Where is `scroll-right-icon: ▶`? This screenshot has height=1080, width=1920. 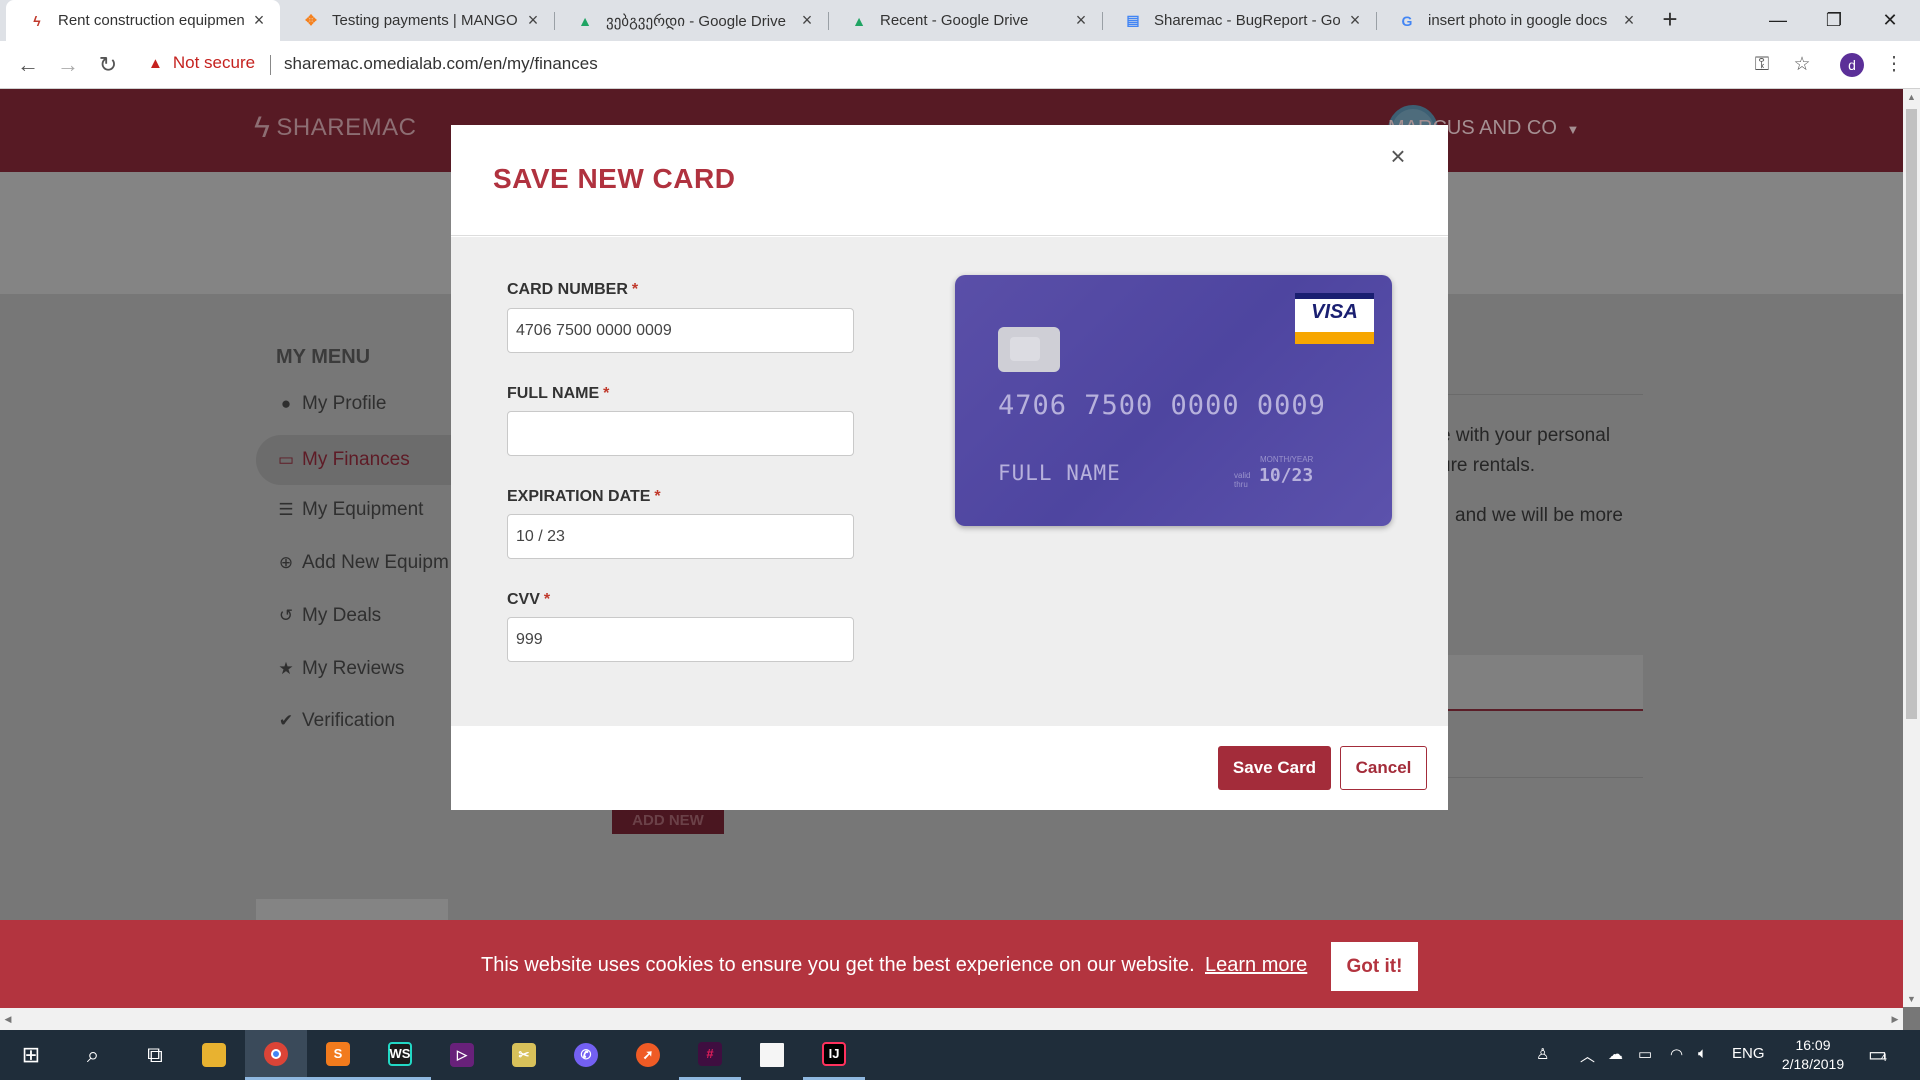 scroll-right-icon: ▶ is located at coordinates (1895, 1019).